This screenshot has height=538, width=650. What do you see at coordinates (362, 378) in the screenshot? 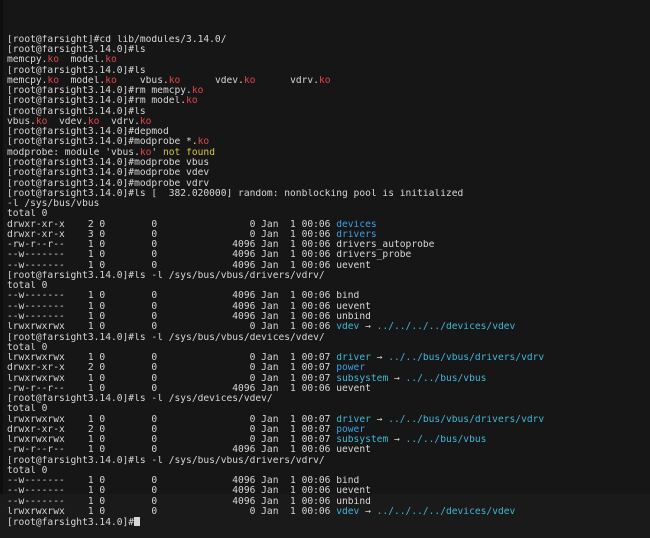
I see `terminal-text-segment: subsystem` at bounding box center [362, 378].